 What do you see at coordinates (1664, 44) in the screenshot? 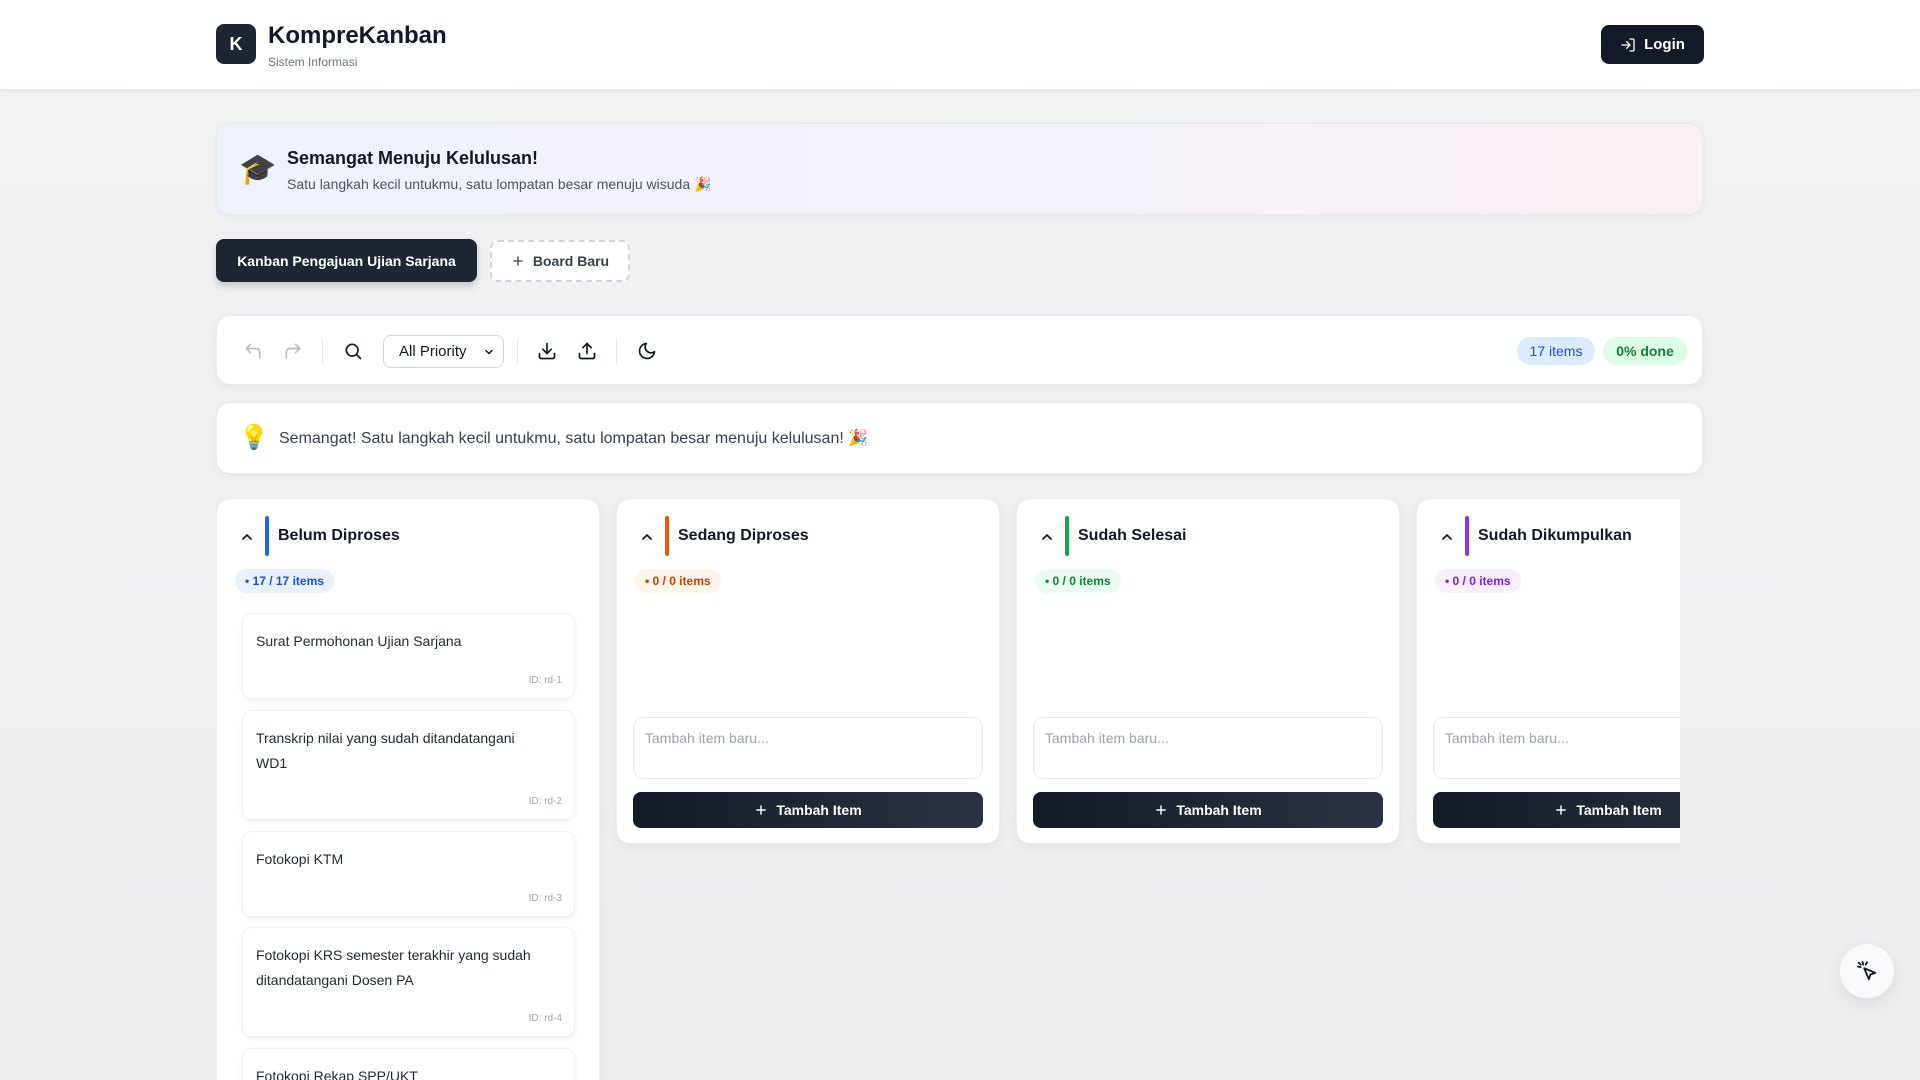
I see `login-label: Login` at bounding box center [1664, 44].